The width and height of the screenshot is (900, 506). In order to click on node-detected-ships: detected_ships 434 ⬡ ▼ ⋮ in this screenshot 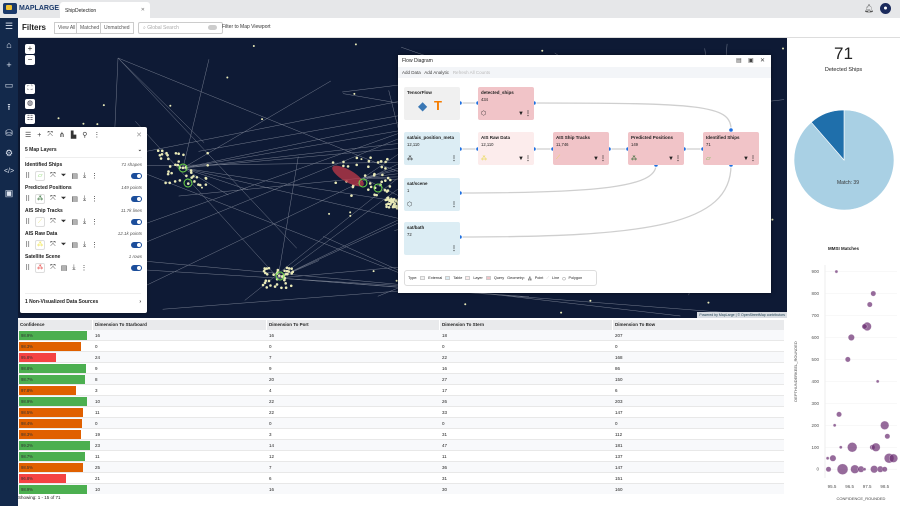, I will do `click(506, 103)`.